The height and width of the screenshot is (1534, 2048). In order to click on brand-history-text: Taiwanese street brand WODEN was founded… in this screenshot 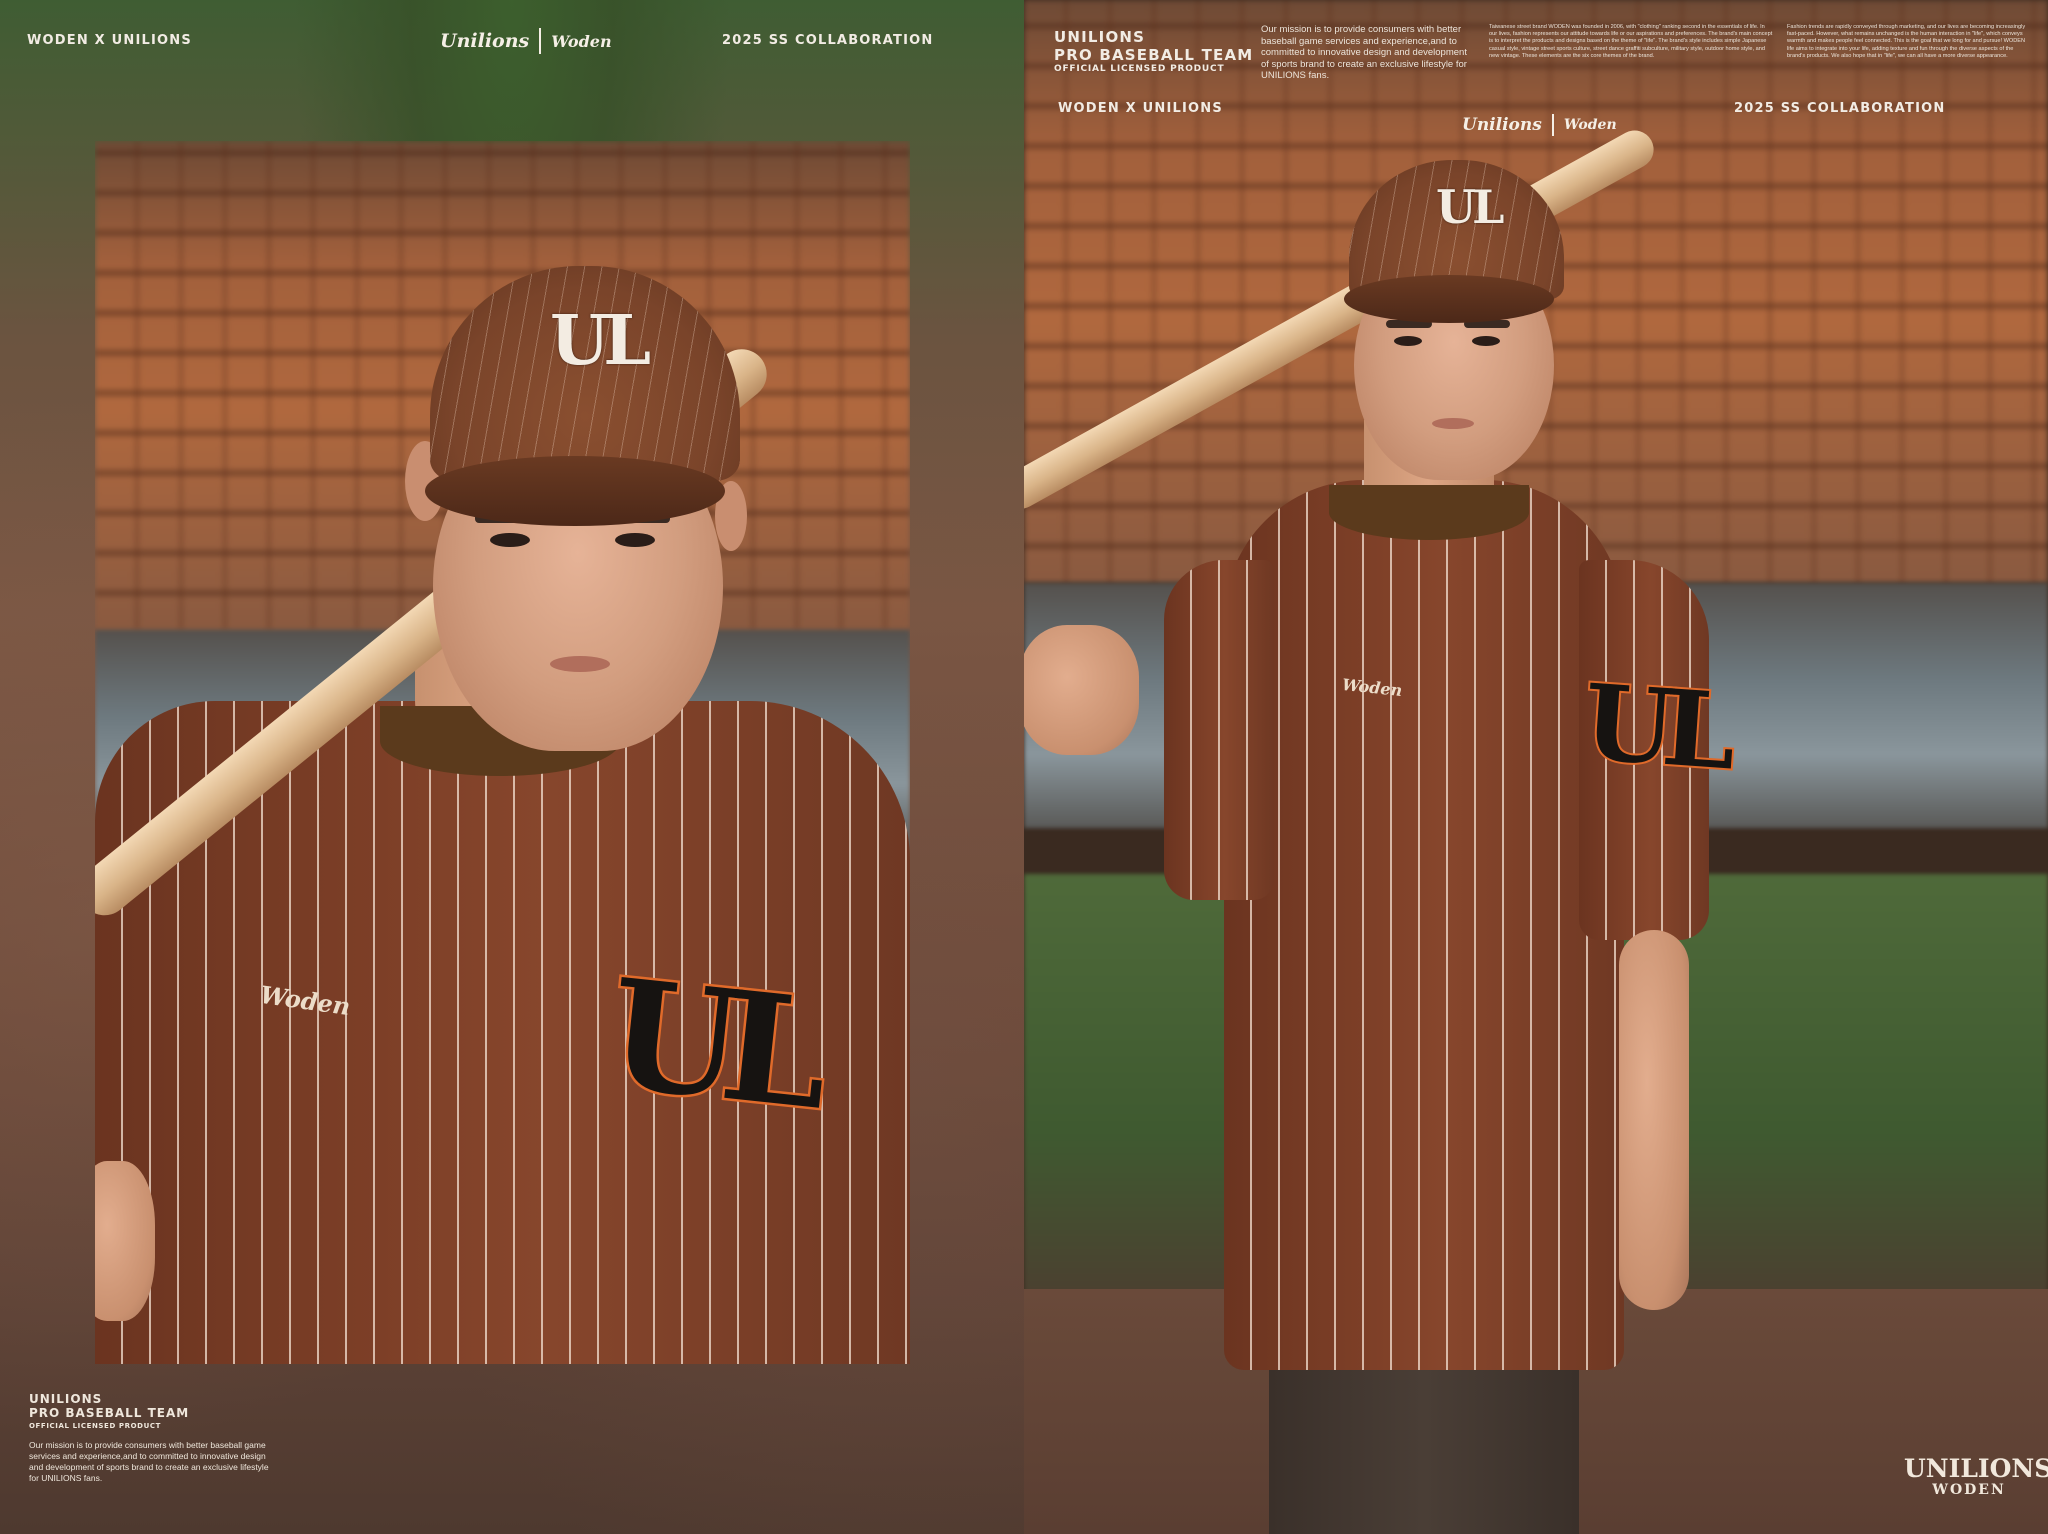, I will do `click(1631, 41)`.